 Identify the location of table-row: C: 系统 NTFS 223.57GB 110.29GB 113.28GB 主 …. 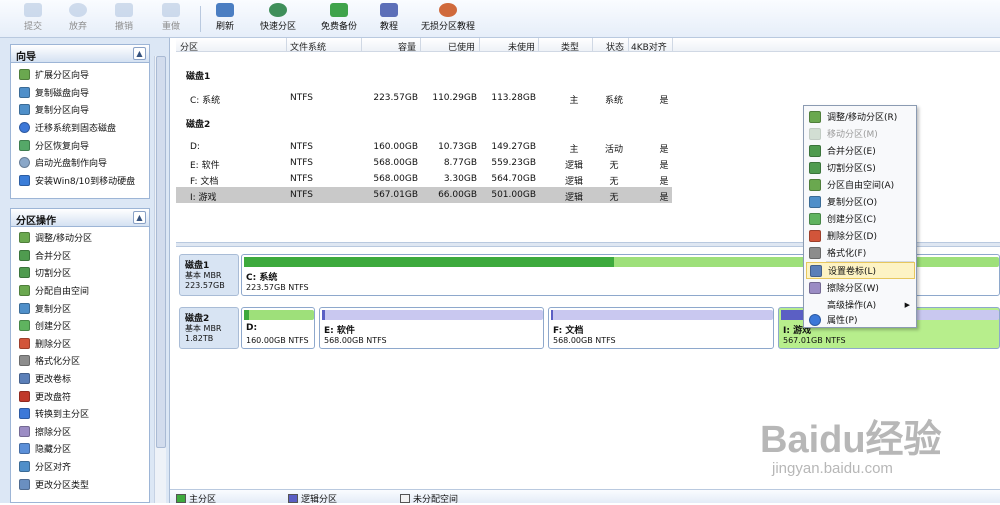
(424, 98).